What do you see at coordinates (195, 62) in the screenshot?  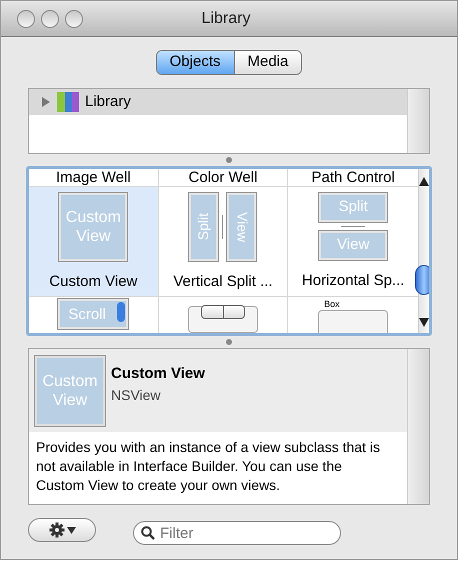 I see `tab: Objects` at bounding box center [195, 62].